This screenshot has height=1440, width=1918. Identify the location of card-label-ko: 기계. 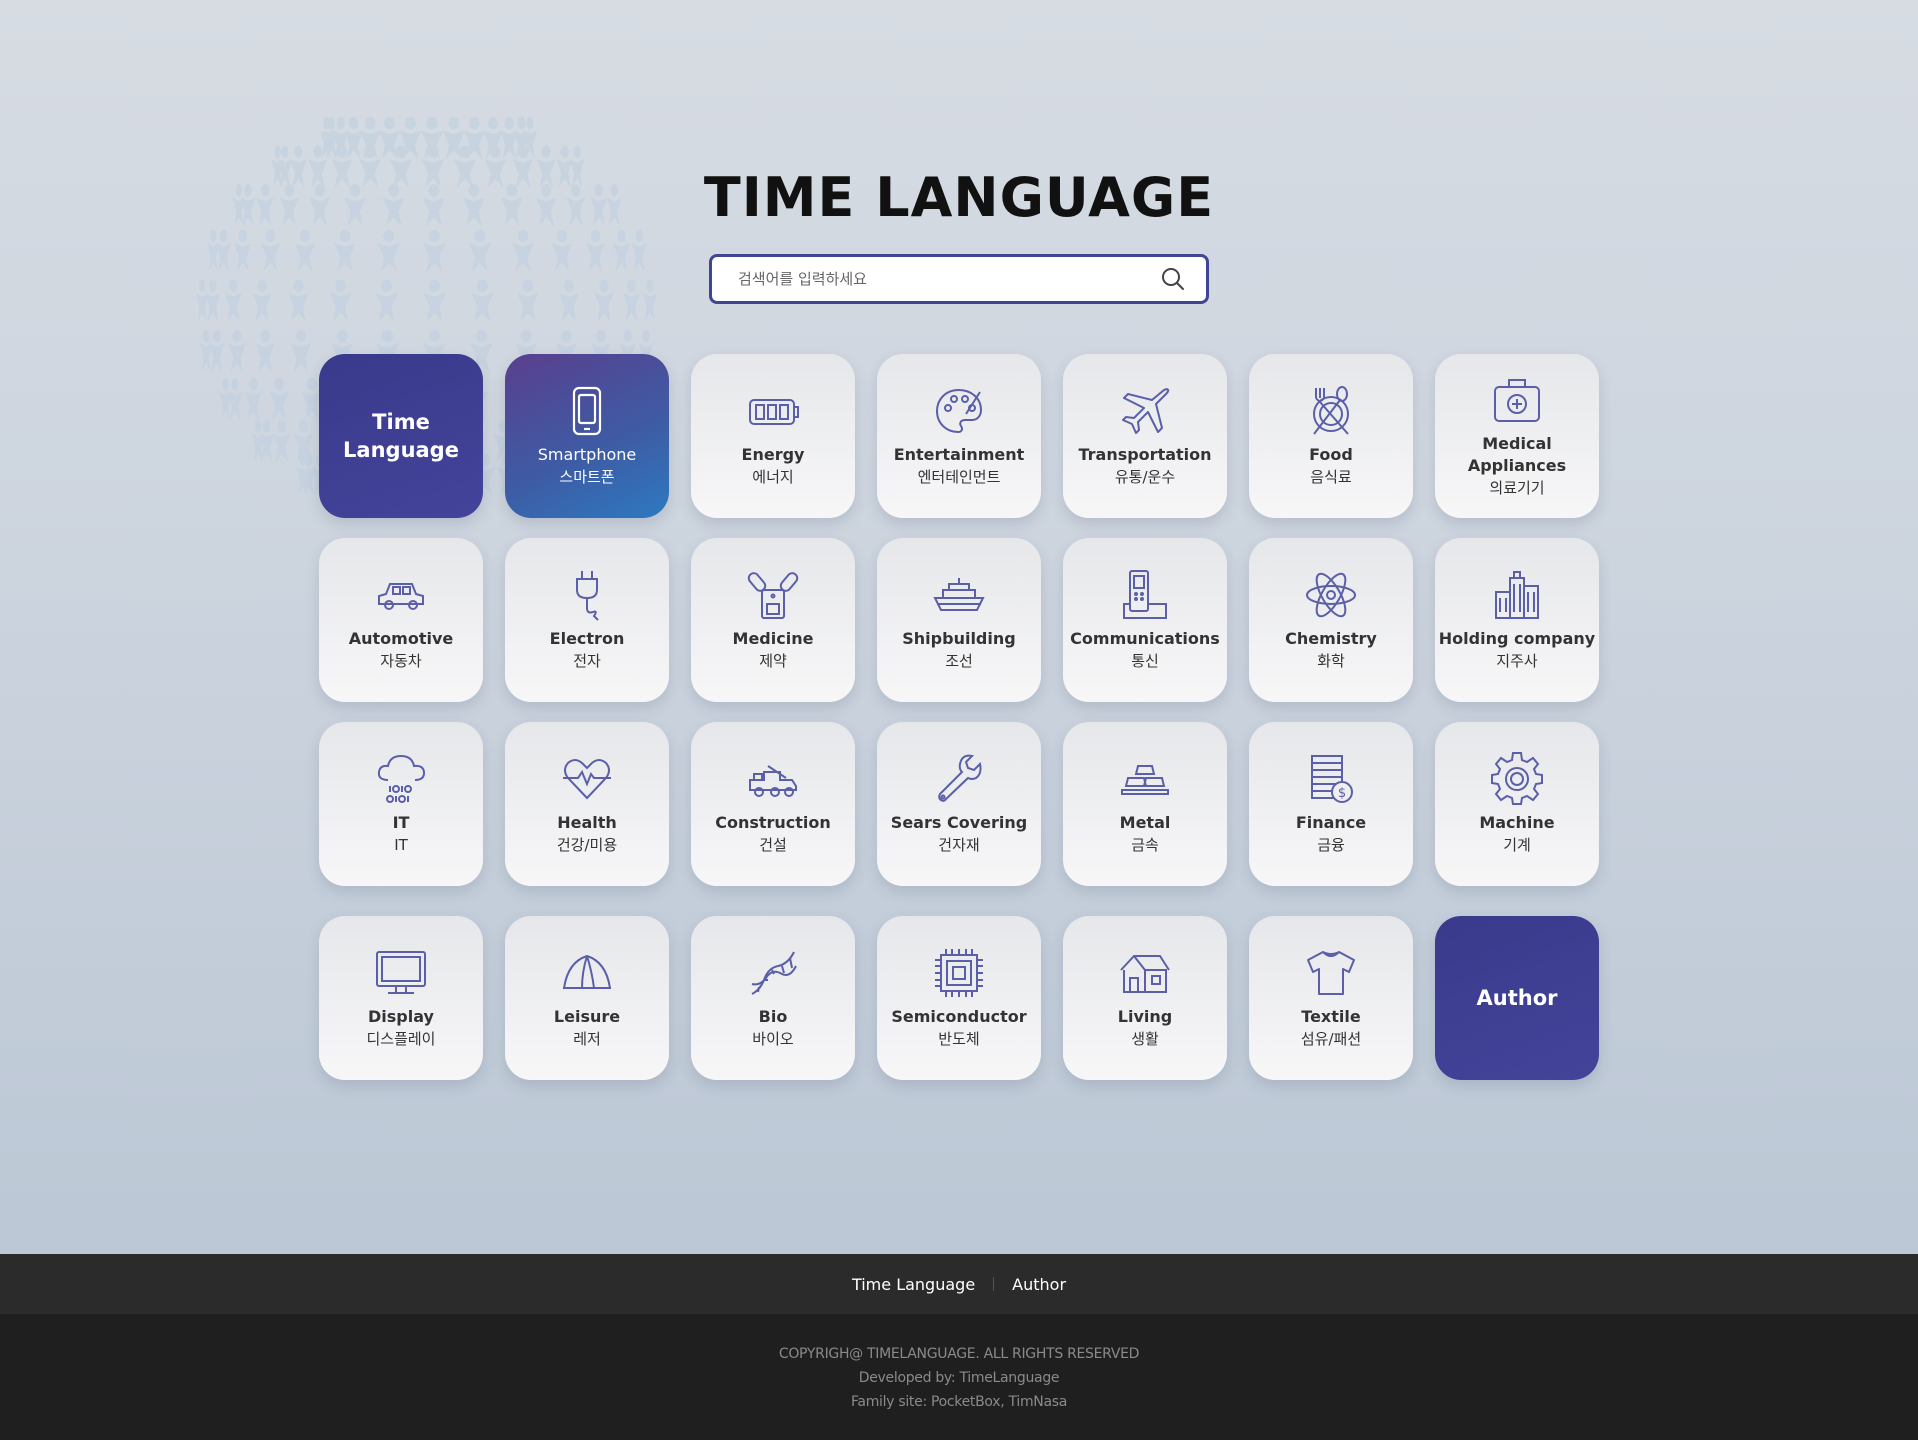
(1517, 845).